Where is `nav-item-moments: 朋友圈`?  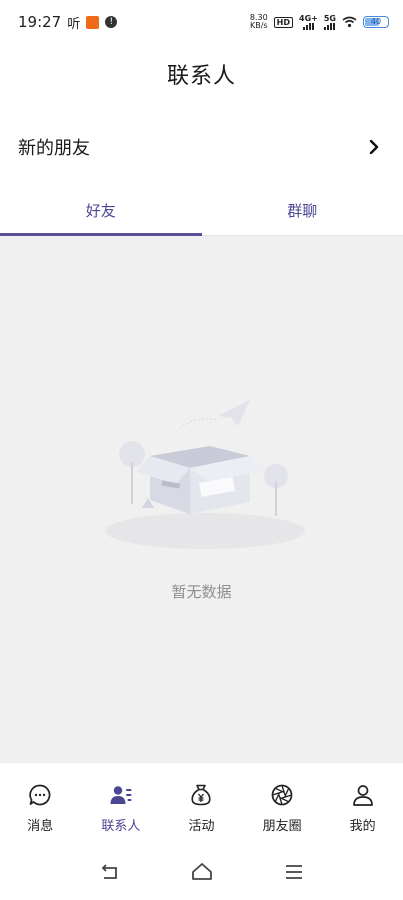 nav-item-moments: 朋友圈 is located at coordinates (282, 803).